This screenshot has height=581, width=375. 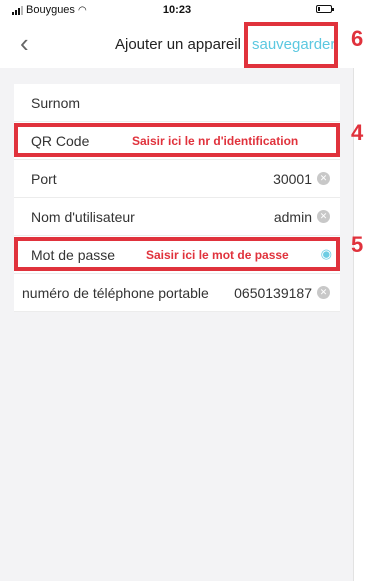 I want to click on qr-code-highlight-box, so click(x=177, y=140).